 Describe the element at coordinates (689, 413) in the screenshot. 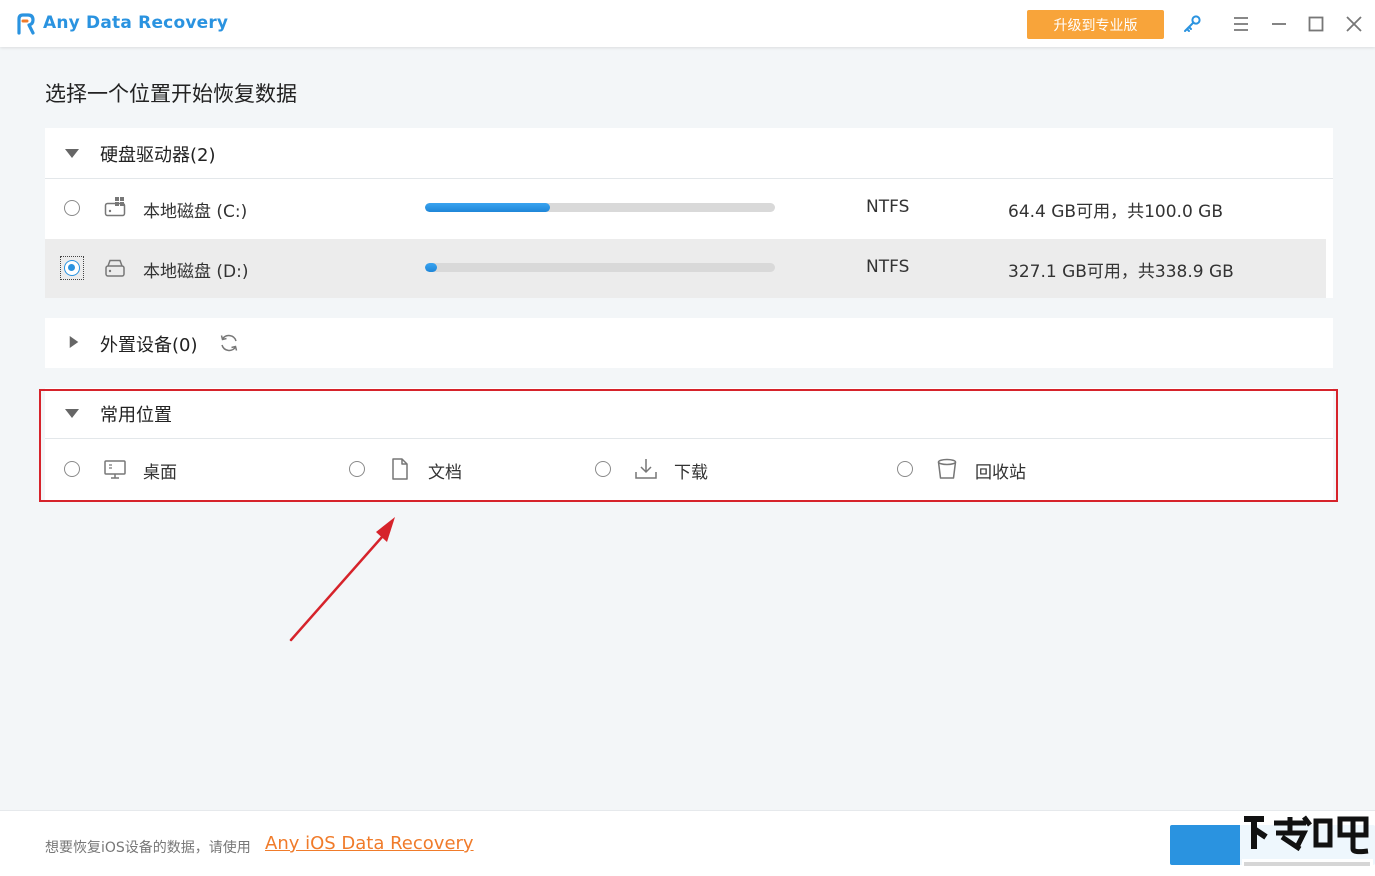

I see `common-locations-header: 常用位置` at that location.